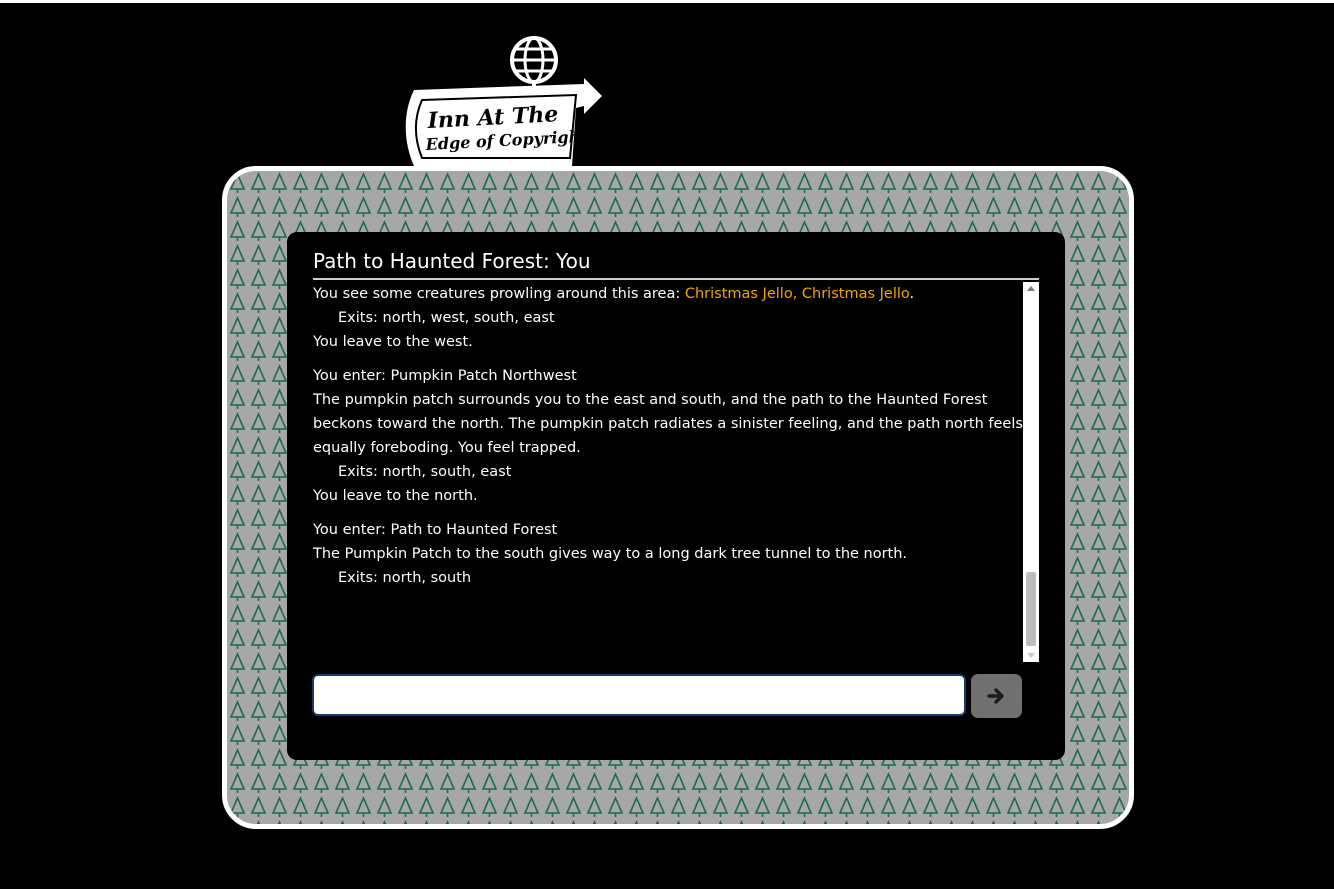 This screenshot has width=1334, height=889. Describe the element at coordinates (1031, 655) in the screenshot. I see `scroll-down-icon` at that location.